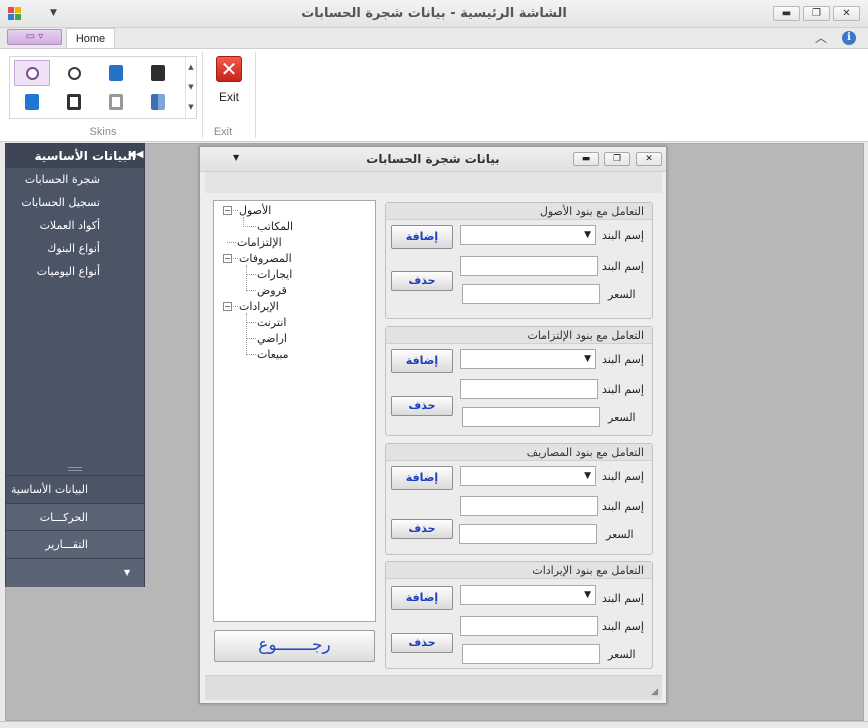  Describe the element at coordinates (127, 572) in the screenshot. I see `nav-overflow-icon: ▼` at that location.